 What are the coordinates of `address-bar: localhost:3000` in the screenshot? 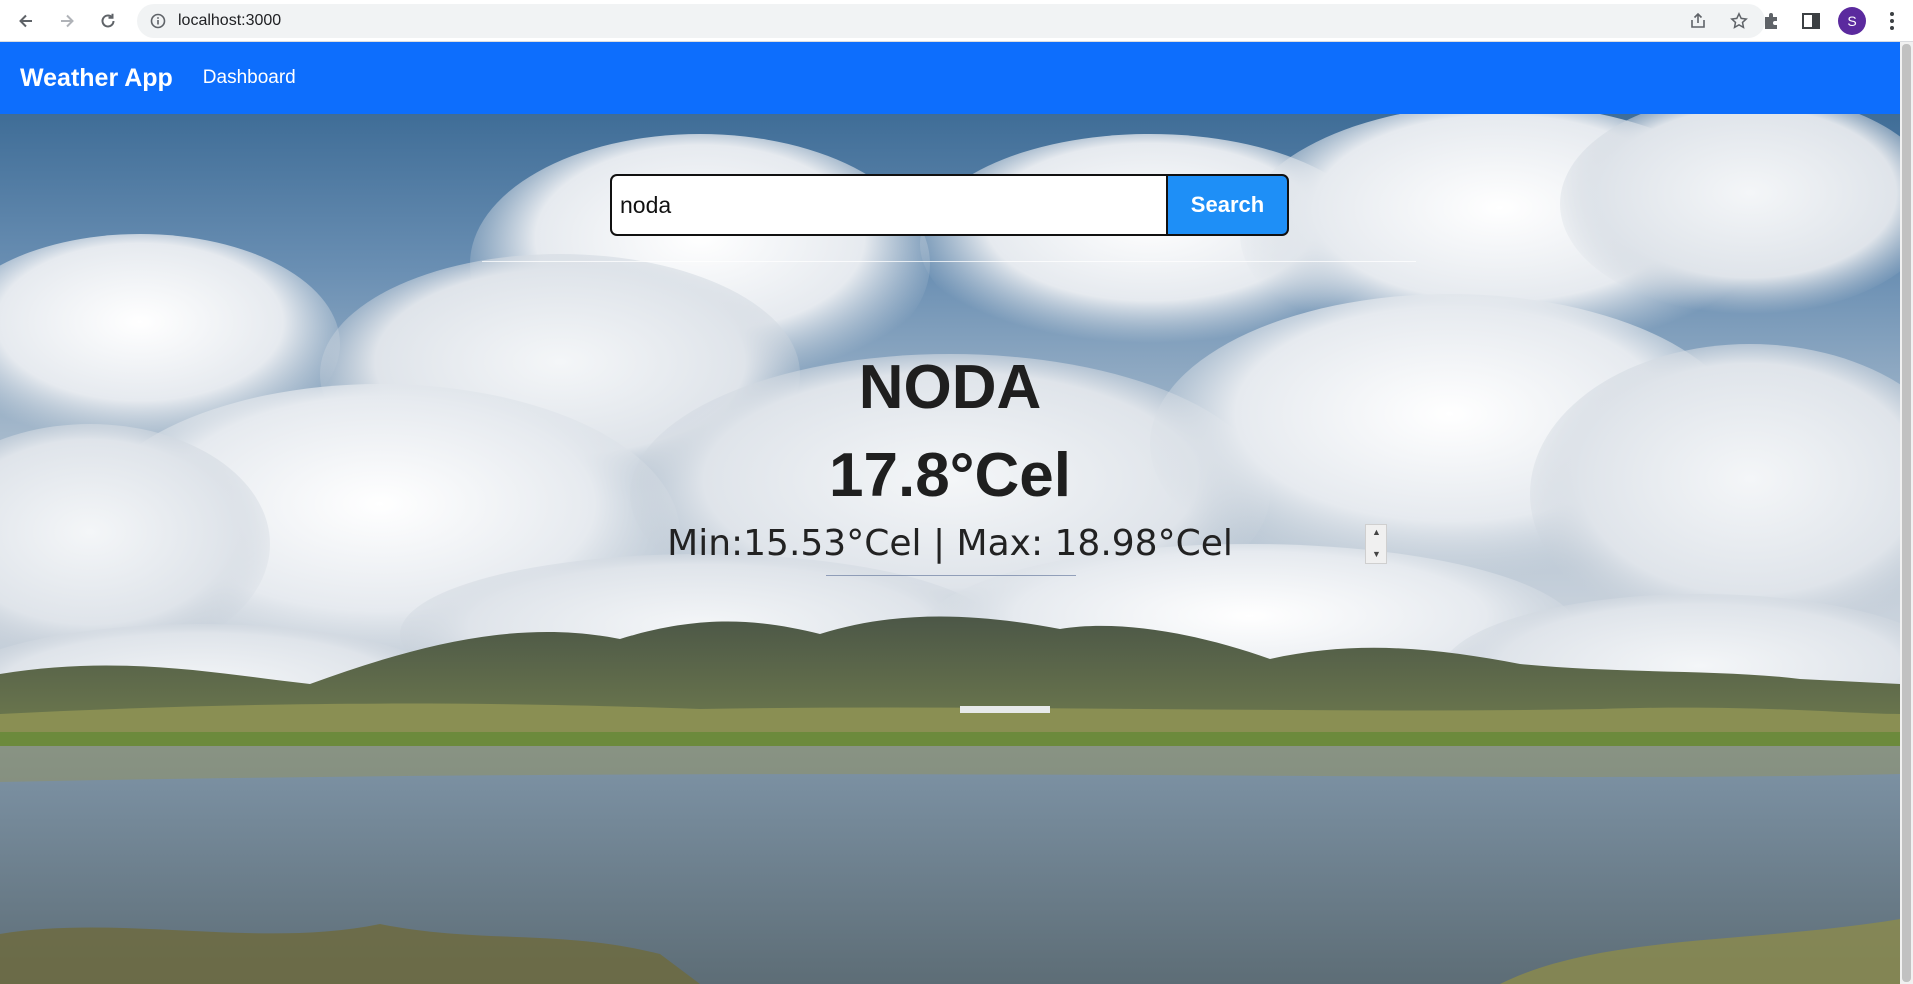 It's located at (951, 21).